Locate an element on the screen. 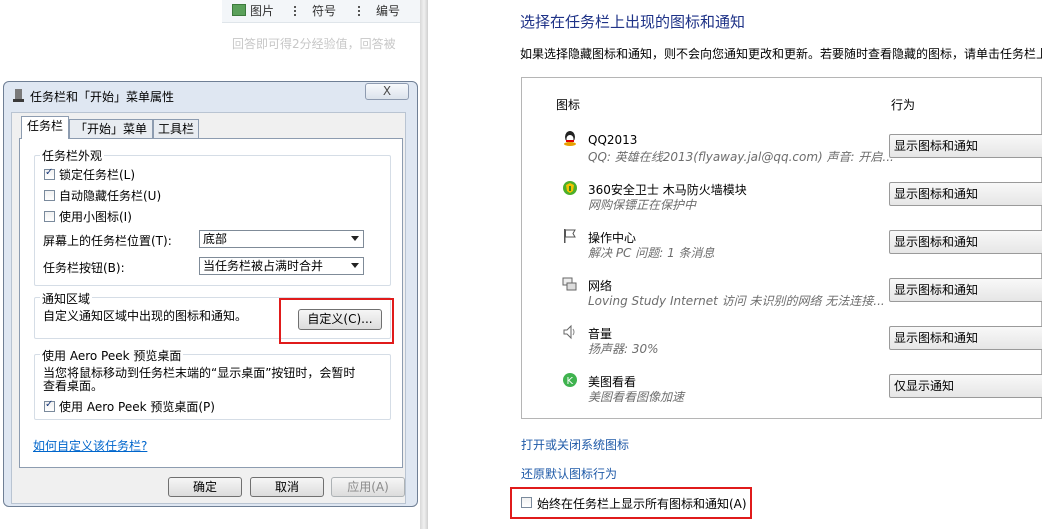 This screenshot has width=1042, height=529. close-button: X is located at coordinates (387, 91).